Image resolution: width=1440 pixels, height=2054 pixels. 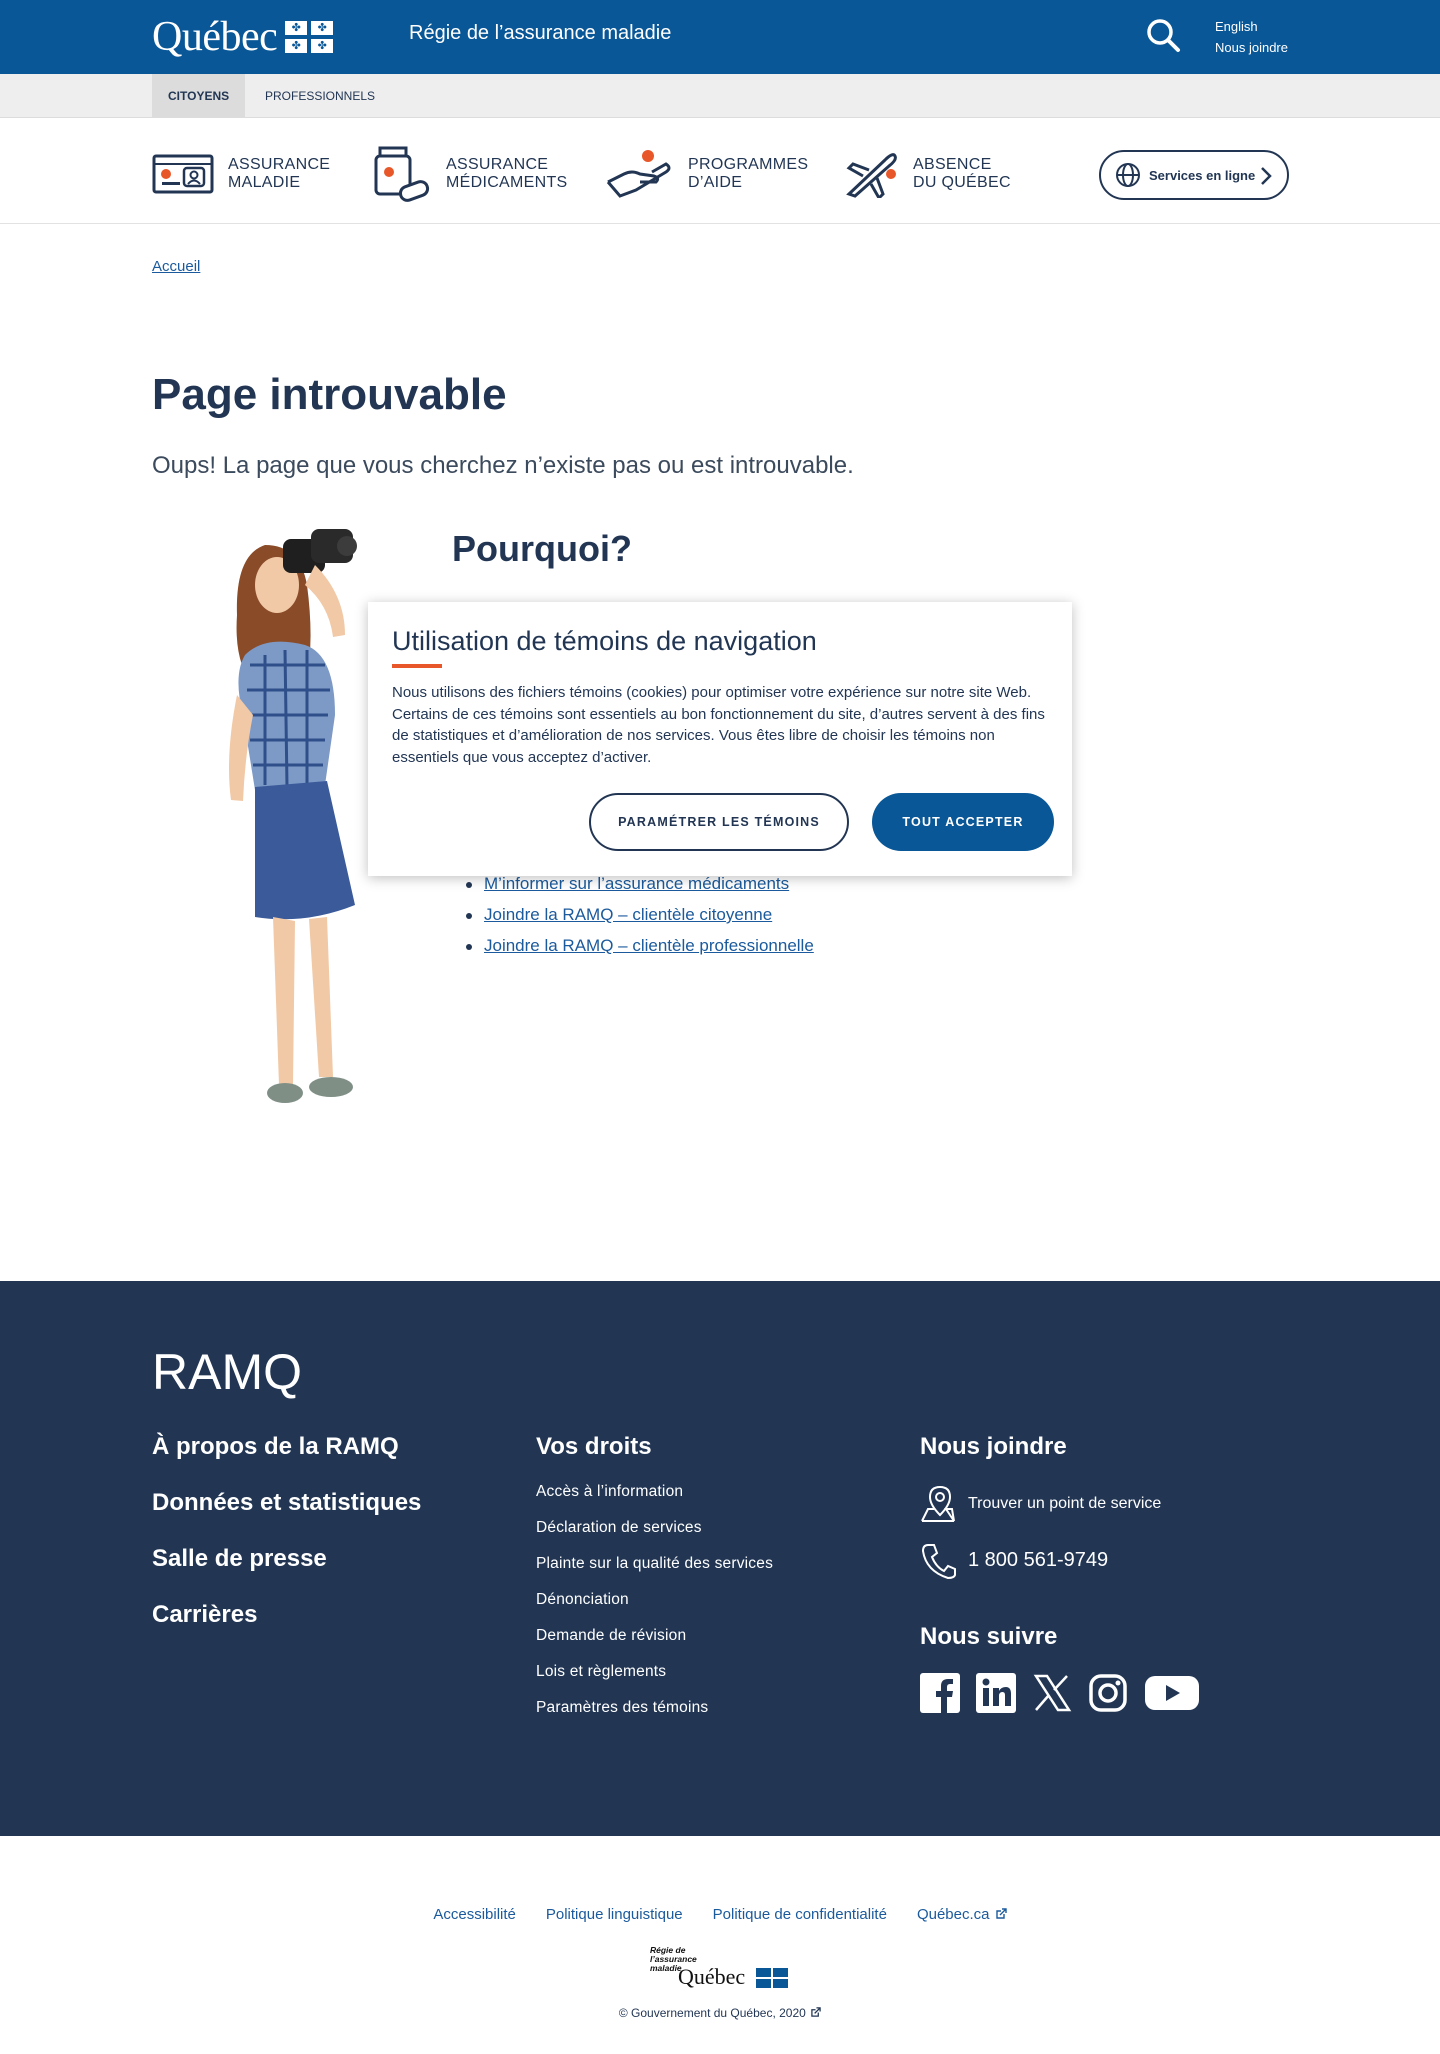 I want to click on link-politique-linguistique: Politique linguistique, so click(x=614, y=1914).